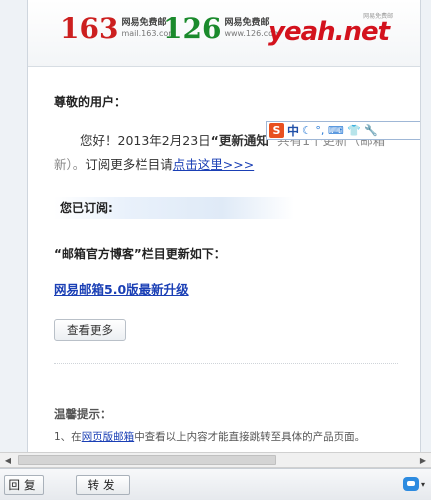  I want to click on chat-menu: ▾, so click(413, 484).